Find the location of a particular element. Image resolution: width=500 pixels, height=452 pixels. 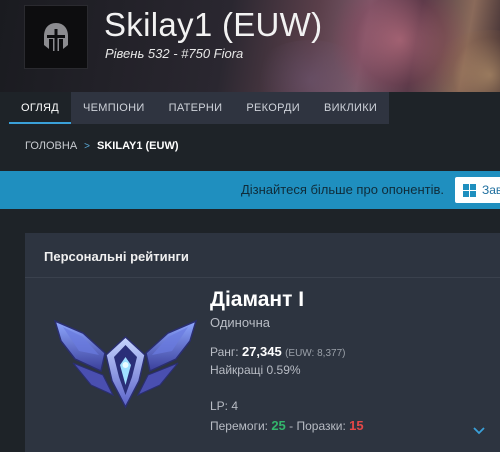

windows-logo-icon is located at coordinates (469, 190).